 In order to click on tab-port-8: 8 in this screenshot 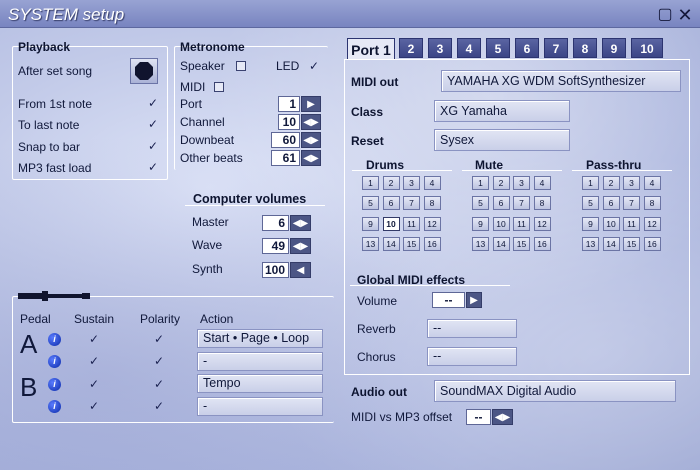, I will do `click(585, 48)`.